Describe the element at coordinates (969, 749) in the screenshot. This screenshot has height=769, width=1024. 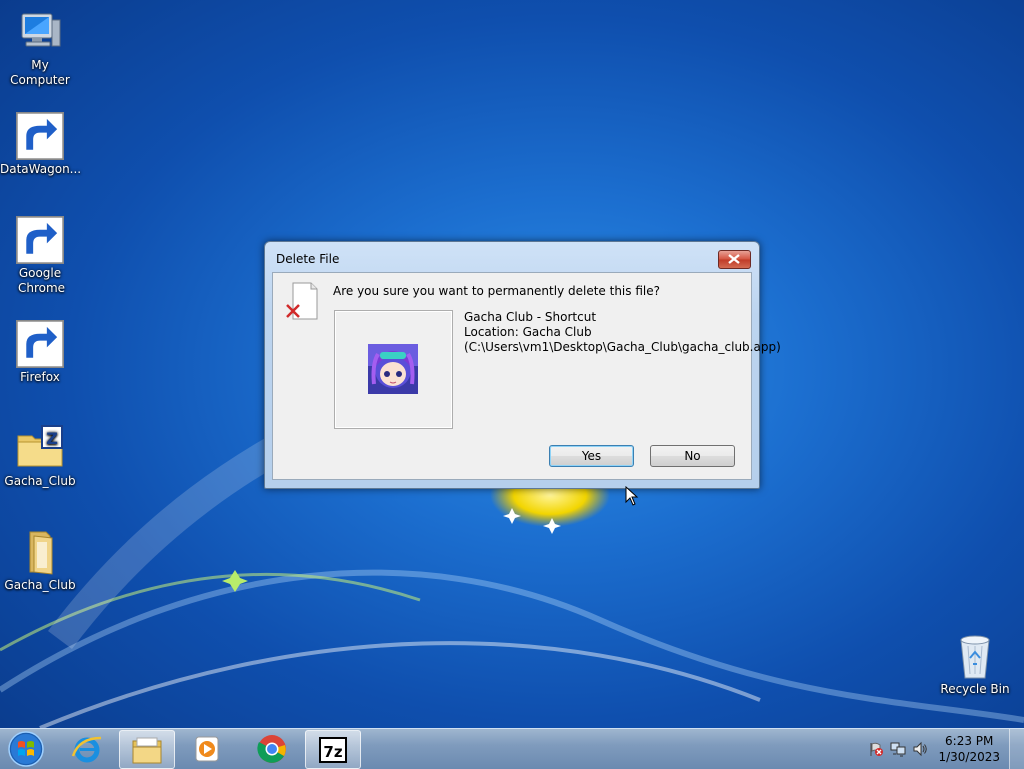
I see `system-clock: 6:23 PM 1/30/2023` at that location.